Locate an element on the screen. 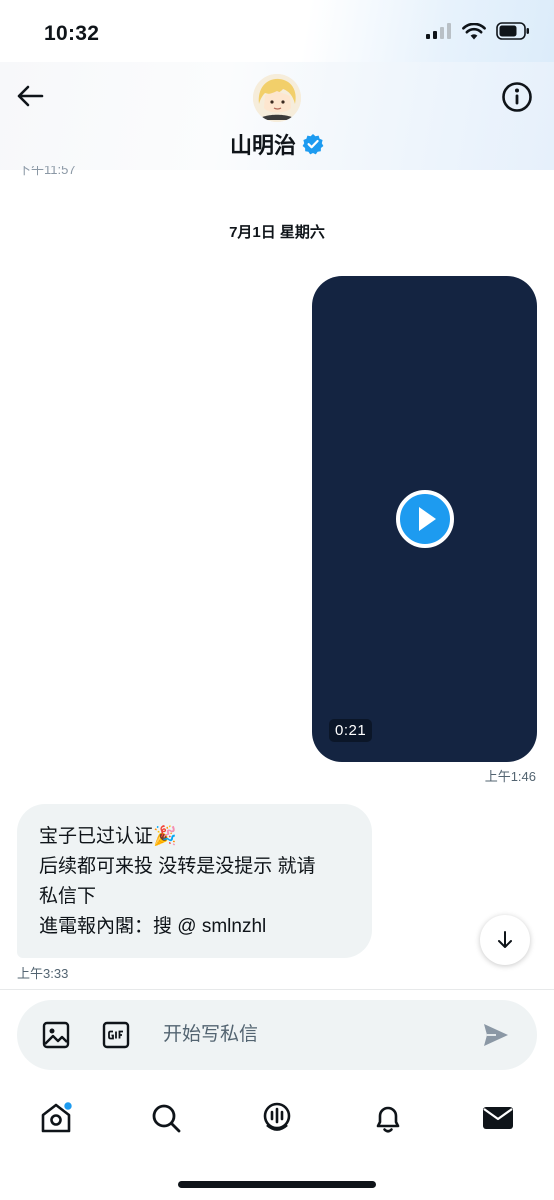 This screenshot has height=1200, width=554. tab-spaces is located at coordinates (277, 1118).